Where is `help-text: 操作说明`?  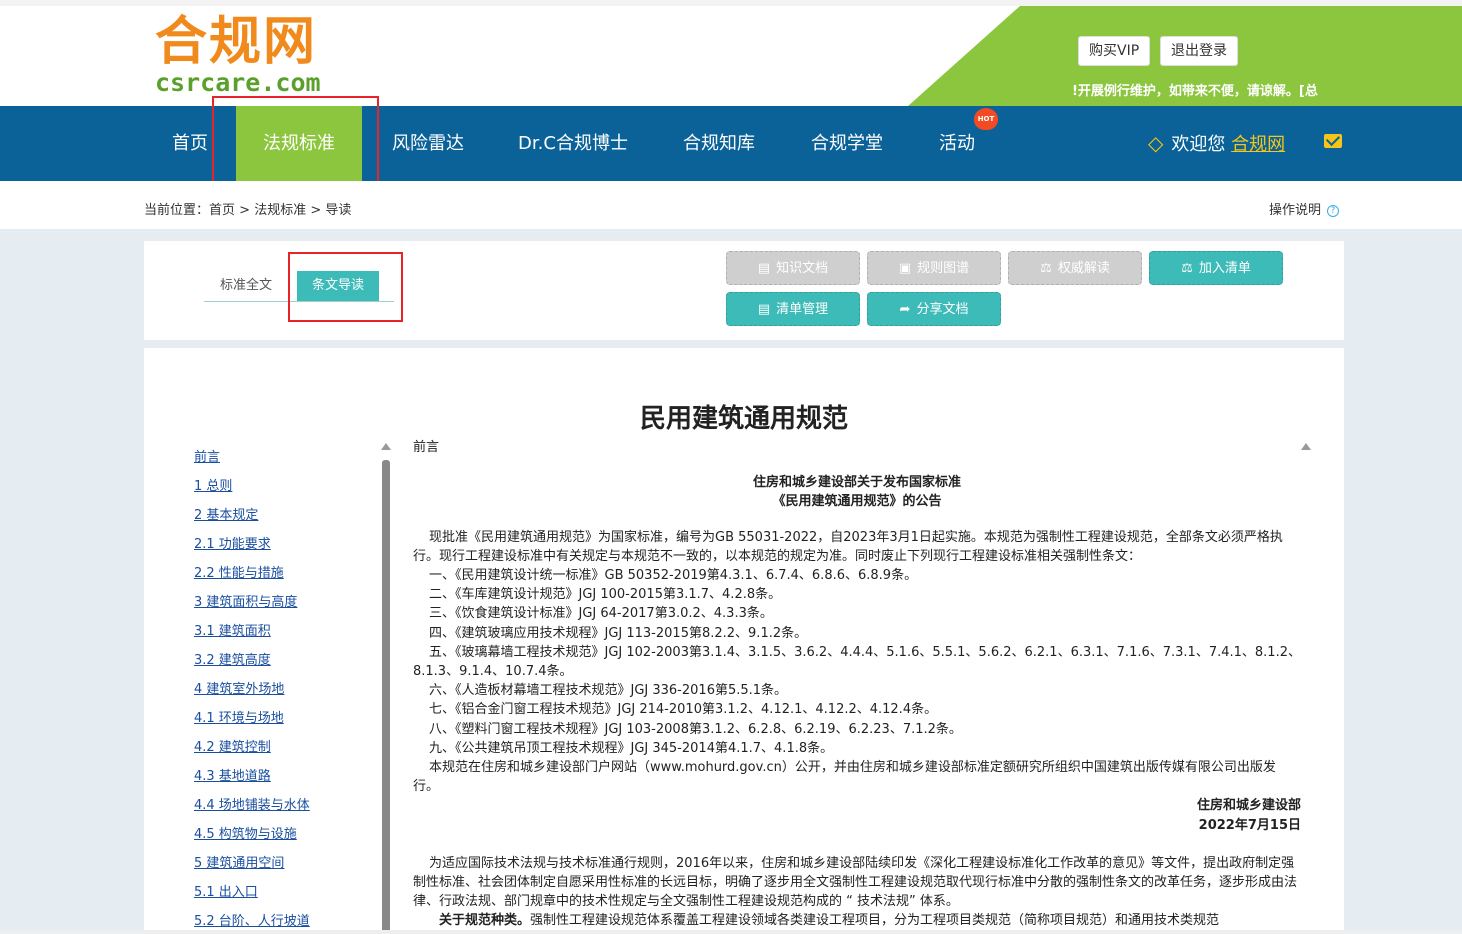
help-text: 操作说明 is located at coordinates (1295, 210).